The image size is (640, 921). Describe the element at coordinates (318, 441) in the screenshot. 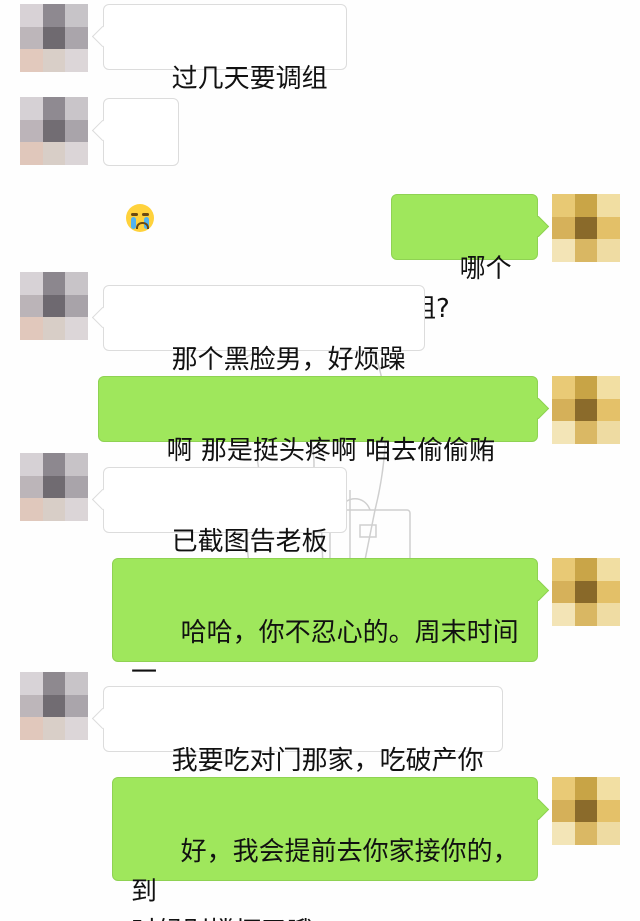

I see `message-bubble: 啊 那是挺头疼啊 咱去偷偷贿赂他` at that location.